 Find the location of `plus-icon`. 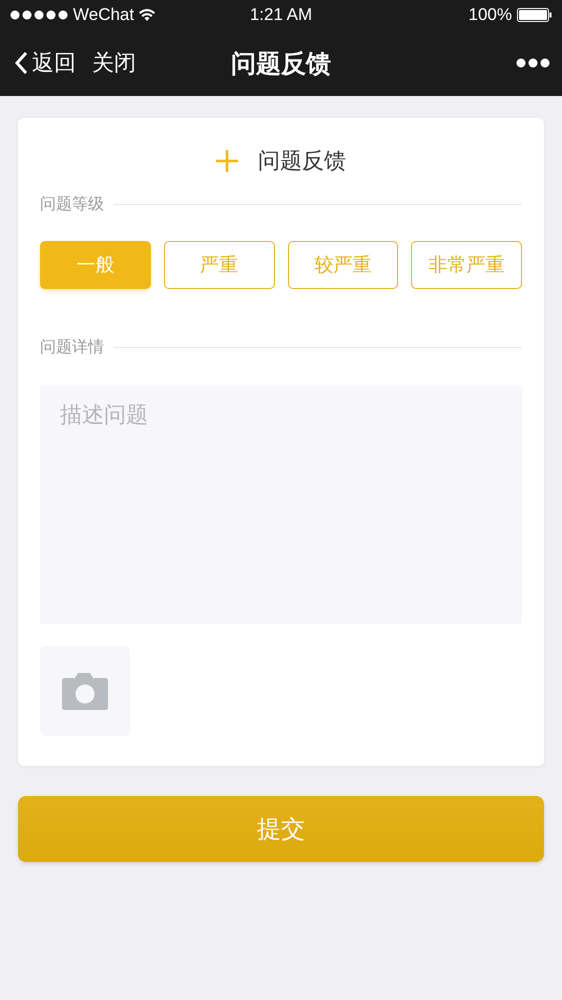

plus-icon is located at coordinates (227, 161).